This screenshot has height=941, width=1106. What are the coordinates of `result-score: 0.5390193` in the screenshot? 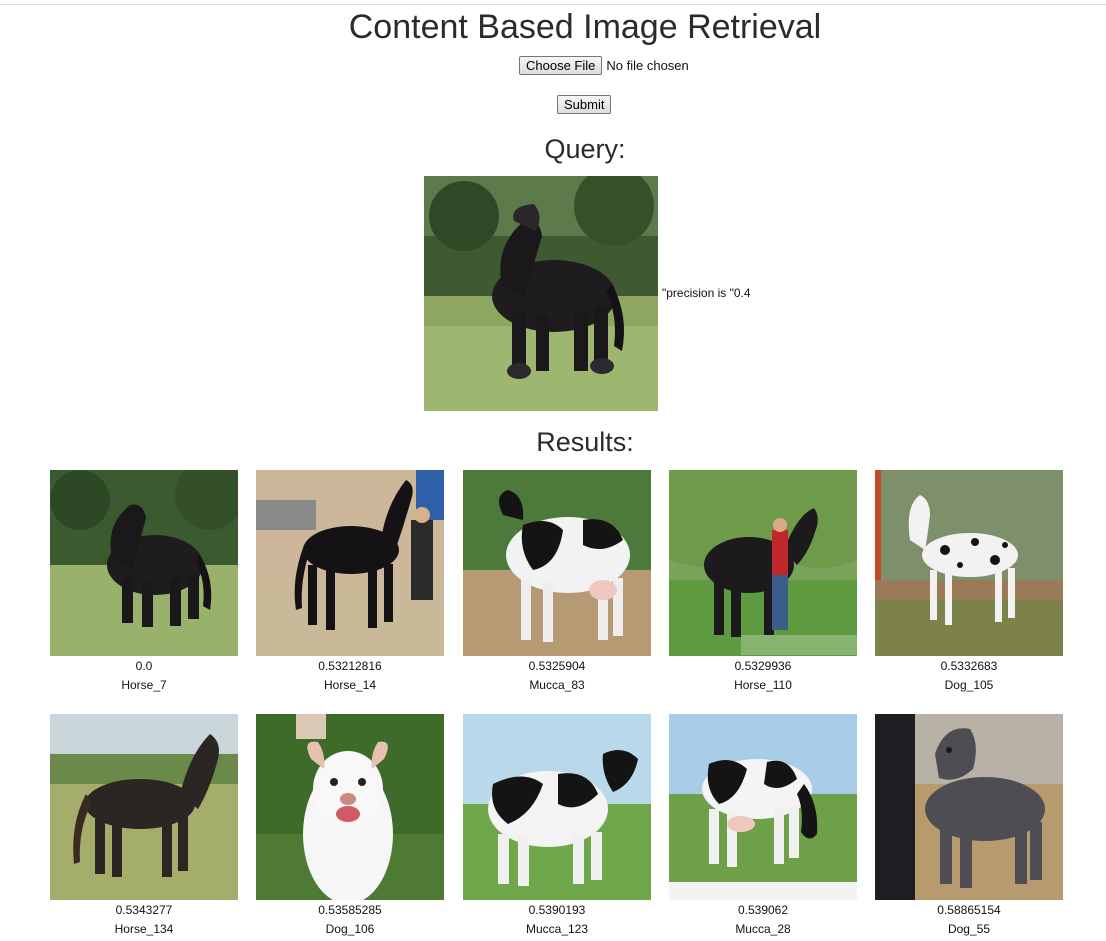 It's located at (557, 910).